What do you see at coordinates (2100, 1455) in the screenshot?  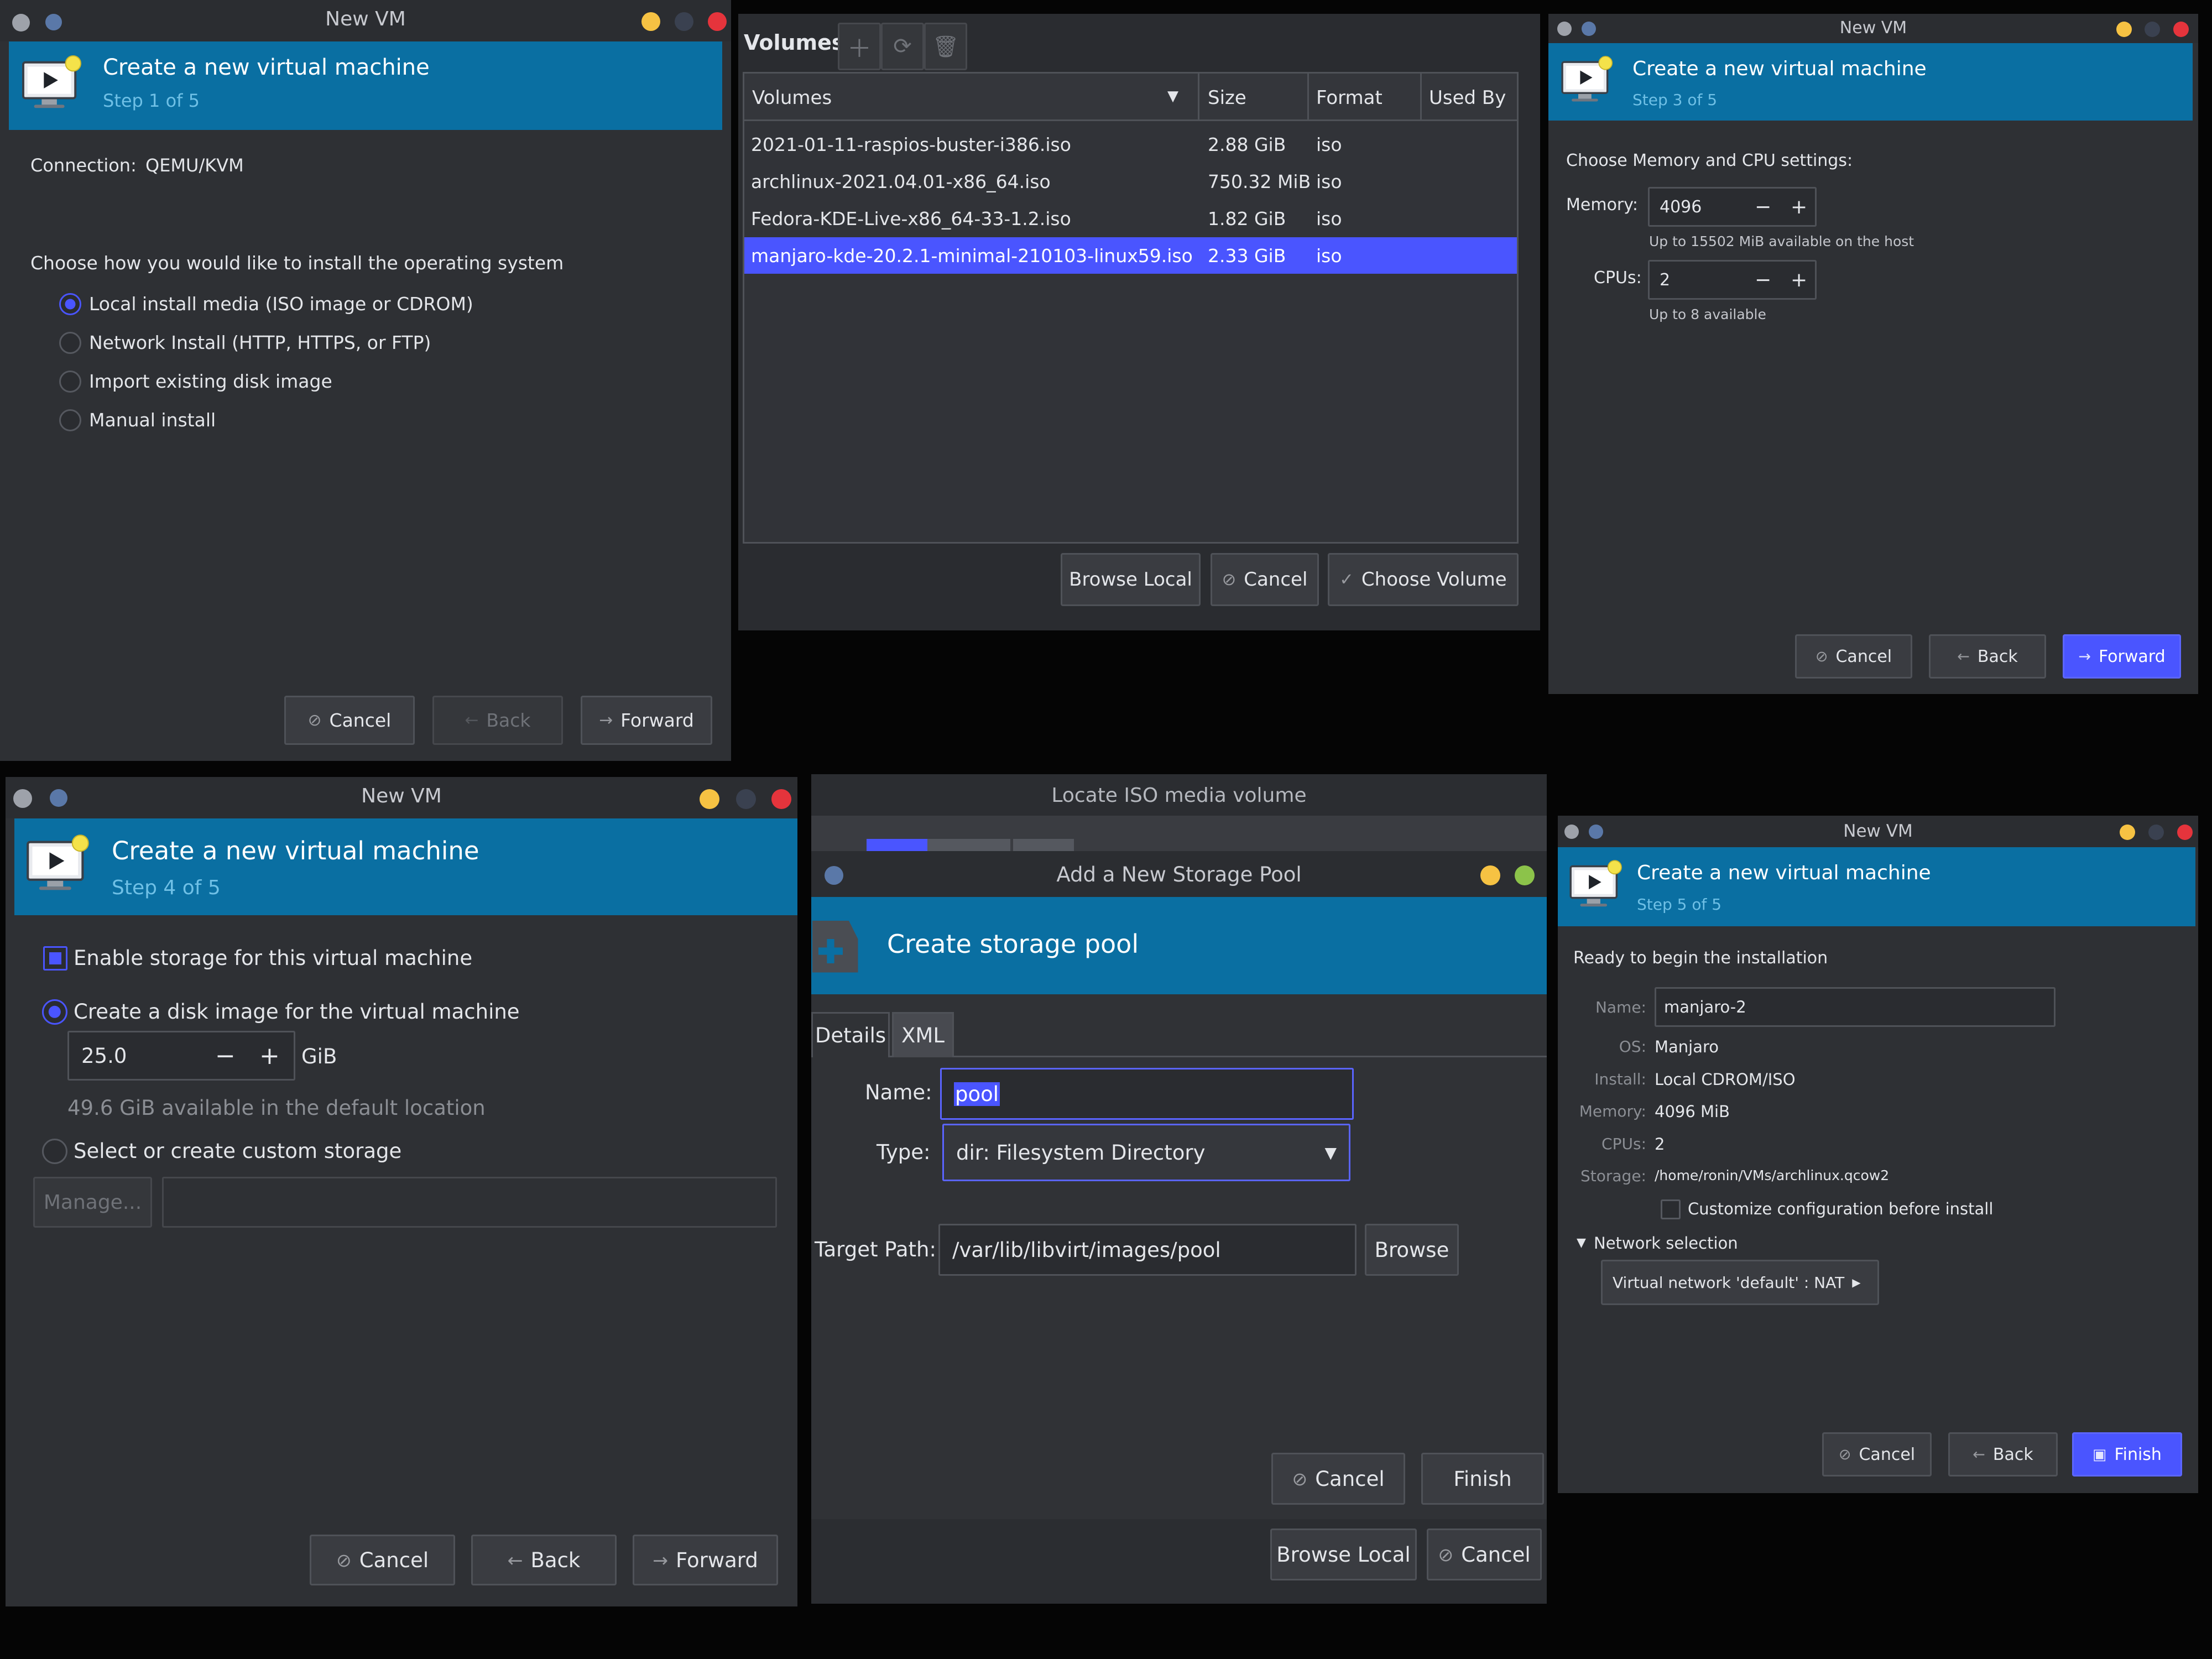 I see `save-icon: ▣` at bounding box center [2100, 1455].